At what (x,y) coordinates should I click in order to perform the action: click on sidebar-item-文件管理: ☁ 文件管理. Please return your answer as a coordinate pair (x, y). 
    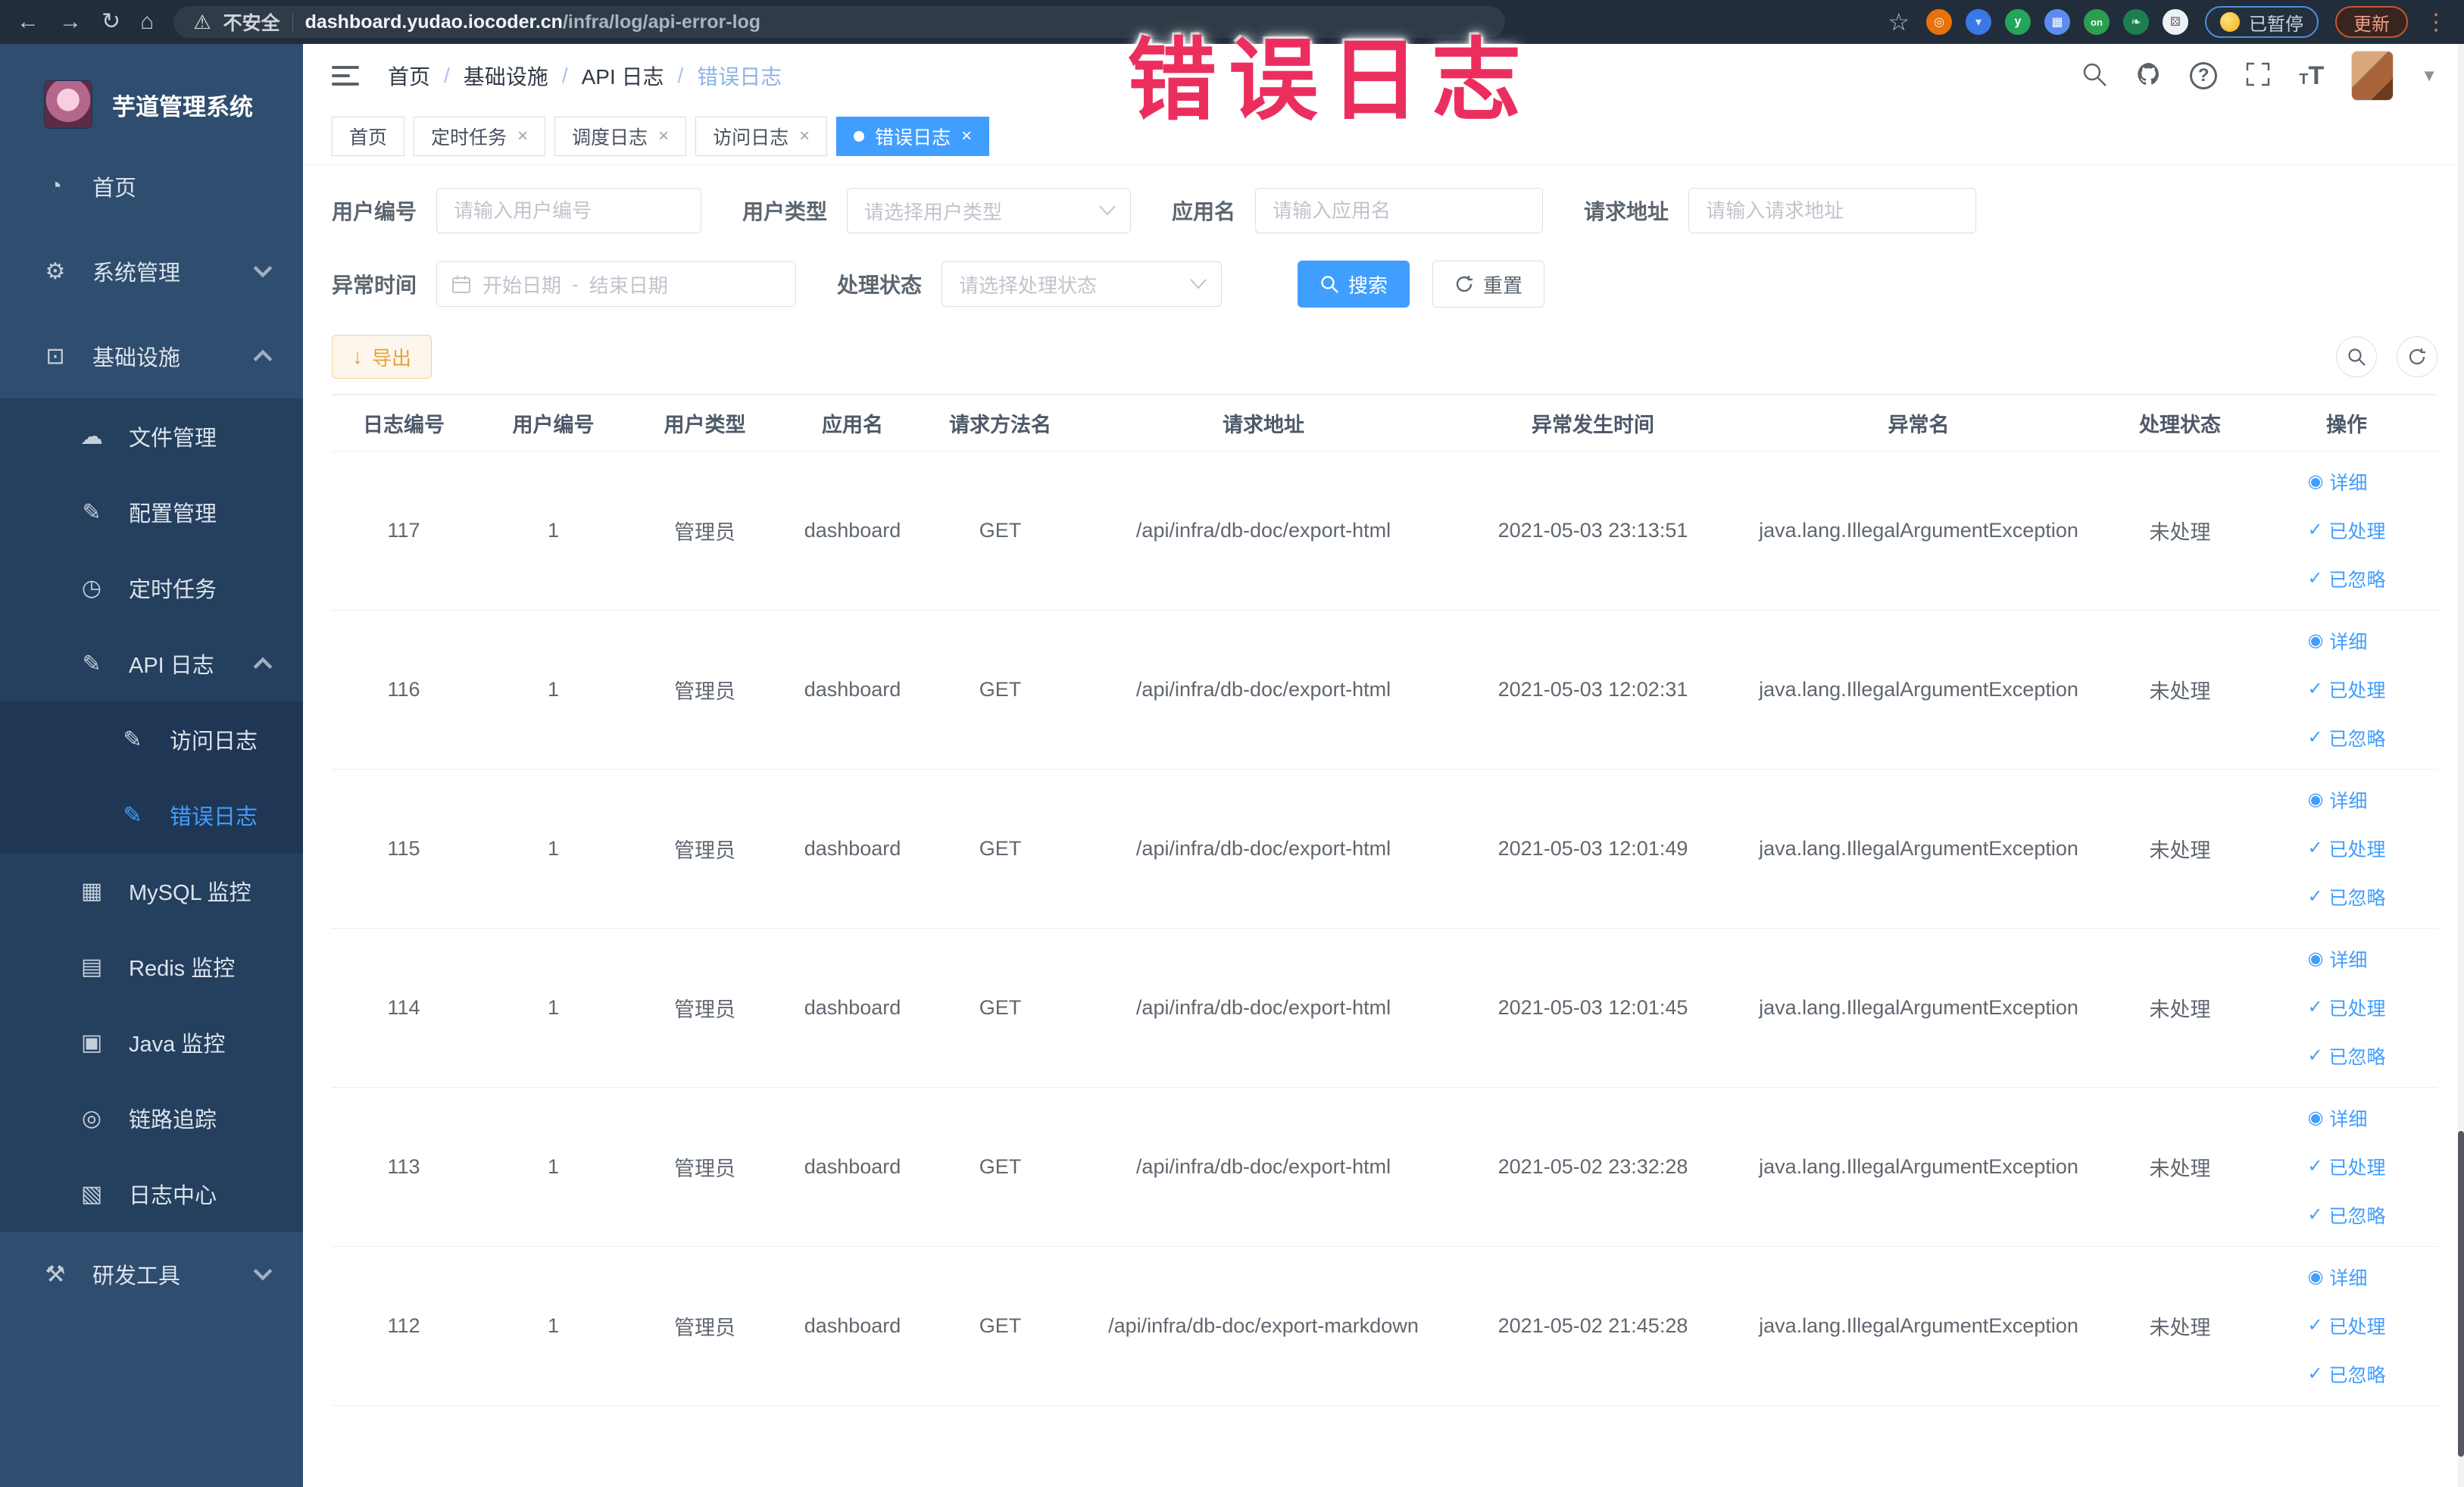
    Looking at the image, I should click on (151, 436).